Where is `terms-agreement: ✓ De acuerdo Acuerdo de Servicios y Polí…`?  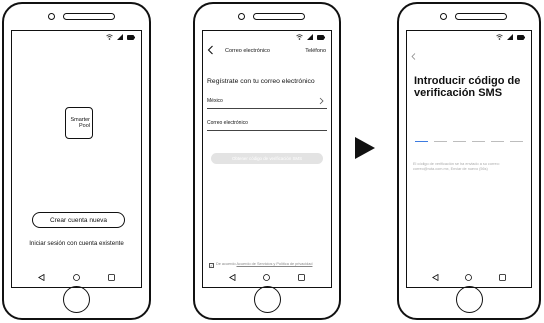
terms-agreement: ✓ De acuerdo Acuerdo de Servicios y Polí… is located at coordinates (268, 265).